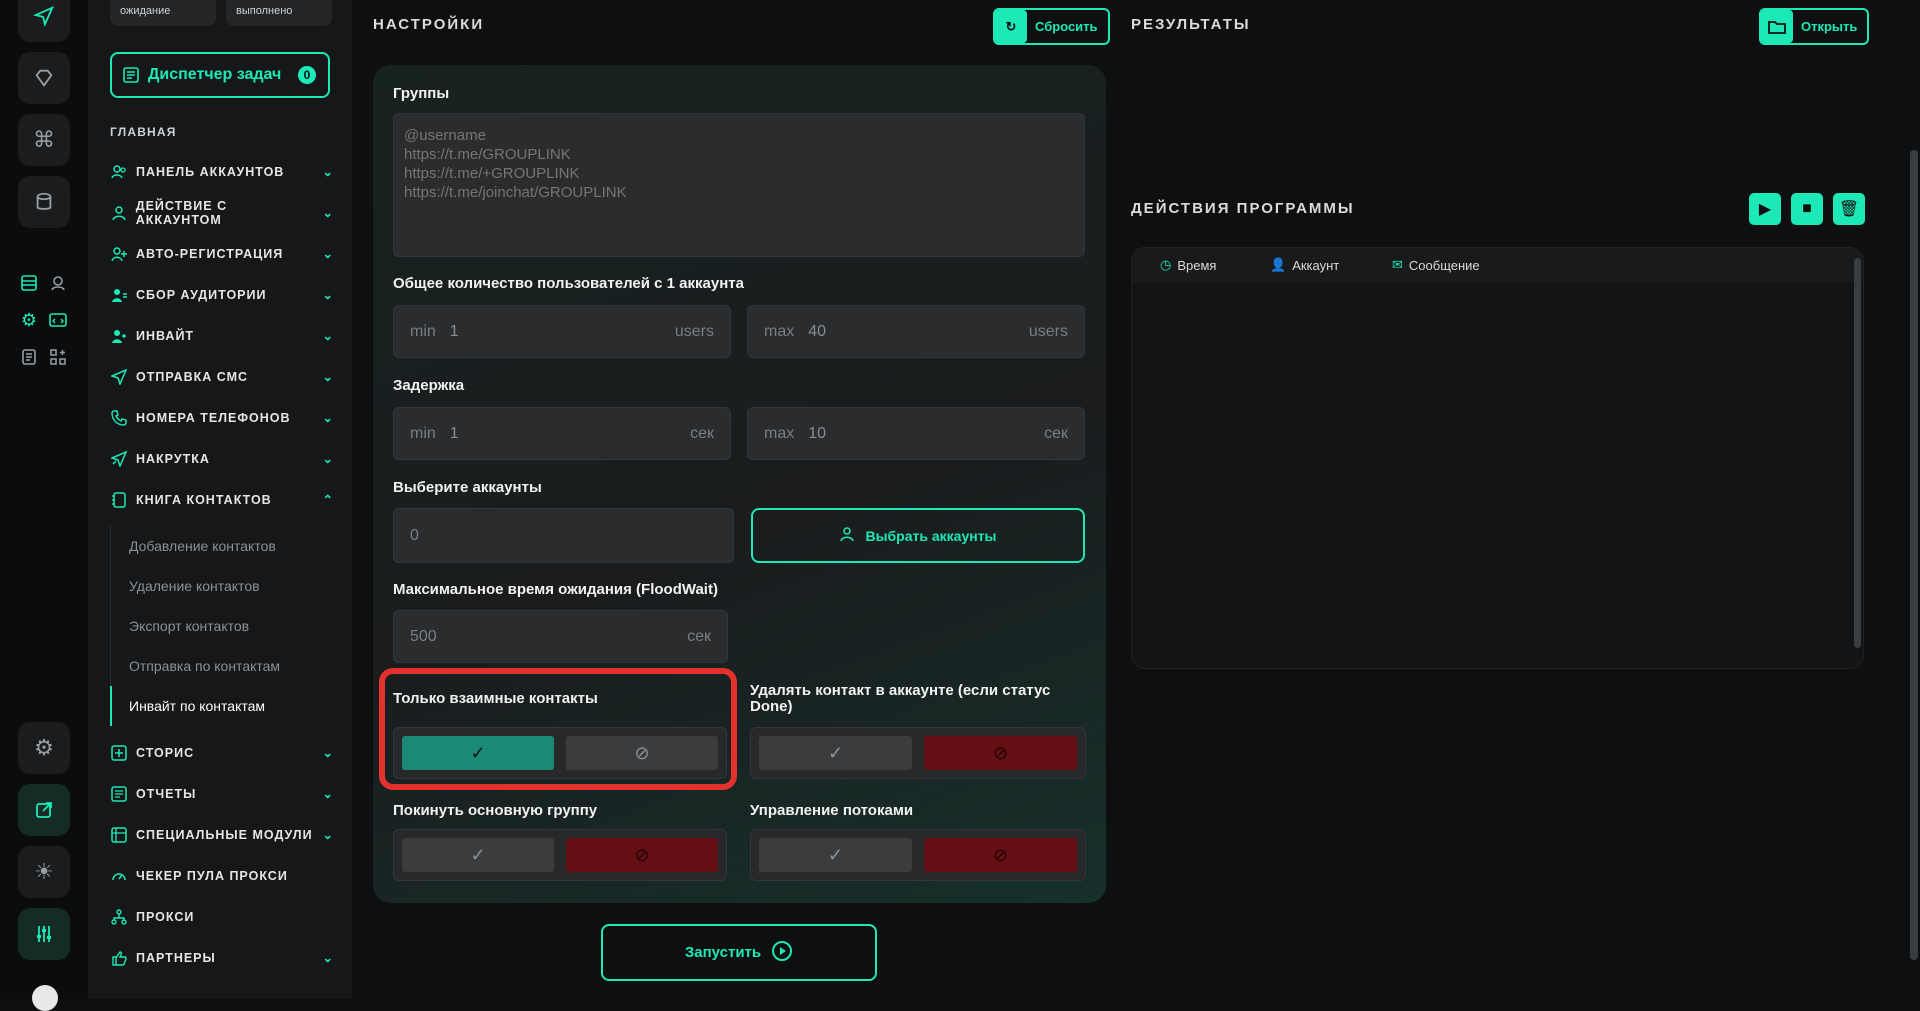 The height and width of the screenshot is (1011, 1920). I want to click on stop-button: ■, so click(1807, 209).